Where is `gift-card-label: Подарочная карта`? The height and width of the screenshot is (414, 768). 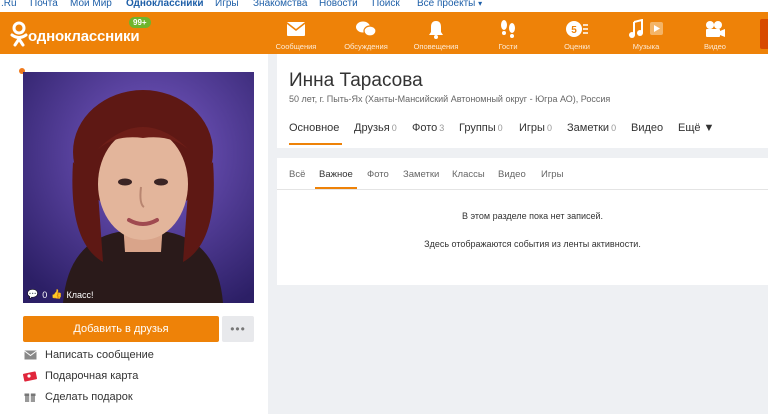
gift-card-label: Подарочная карта is located at coordinates (92, 376).